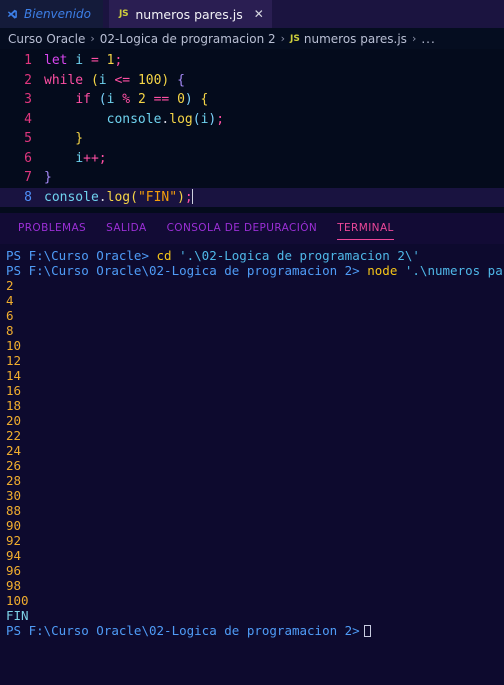 Image resolution: width=504 pixels, height=685 pixels. Describe the element at coordinates (14, 435) in the screenshot. I see `terminal-output-value: 22` at that location.